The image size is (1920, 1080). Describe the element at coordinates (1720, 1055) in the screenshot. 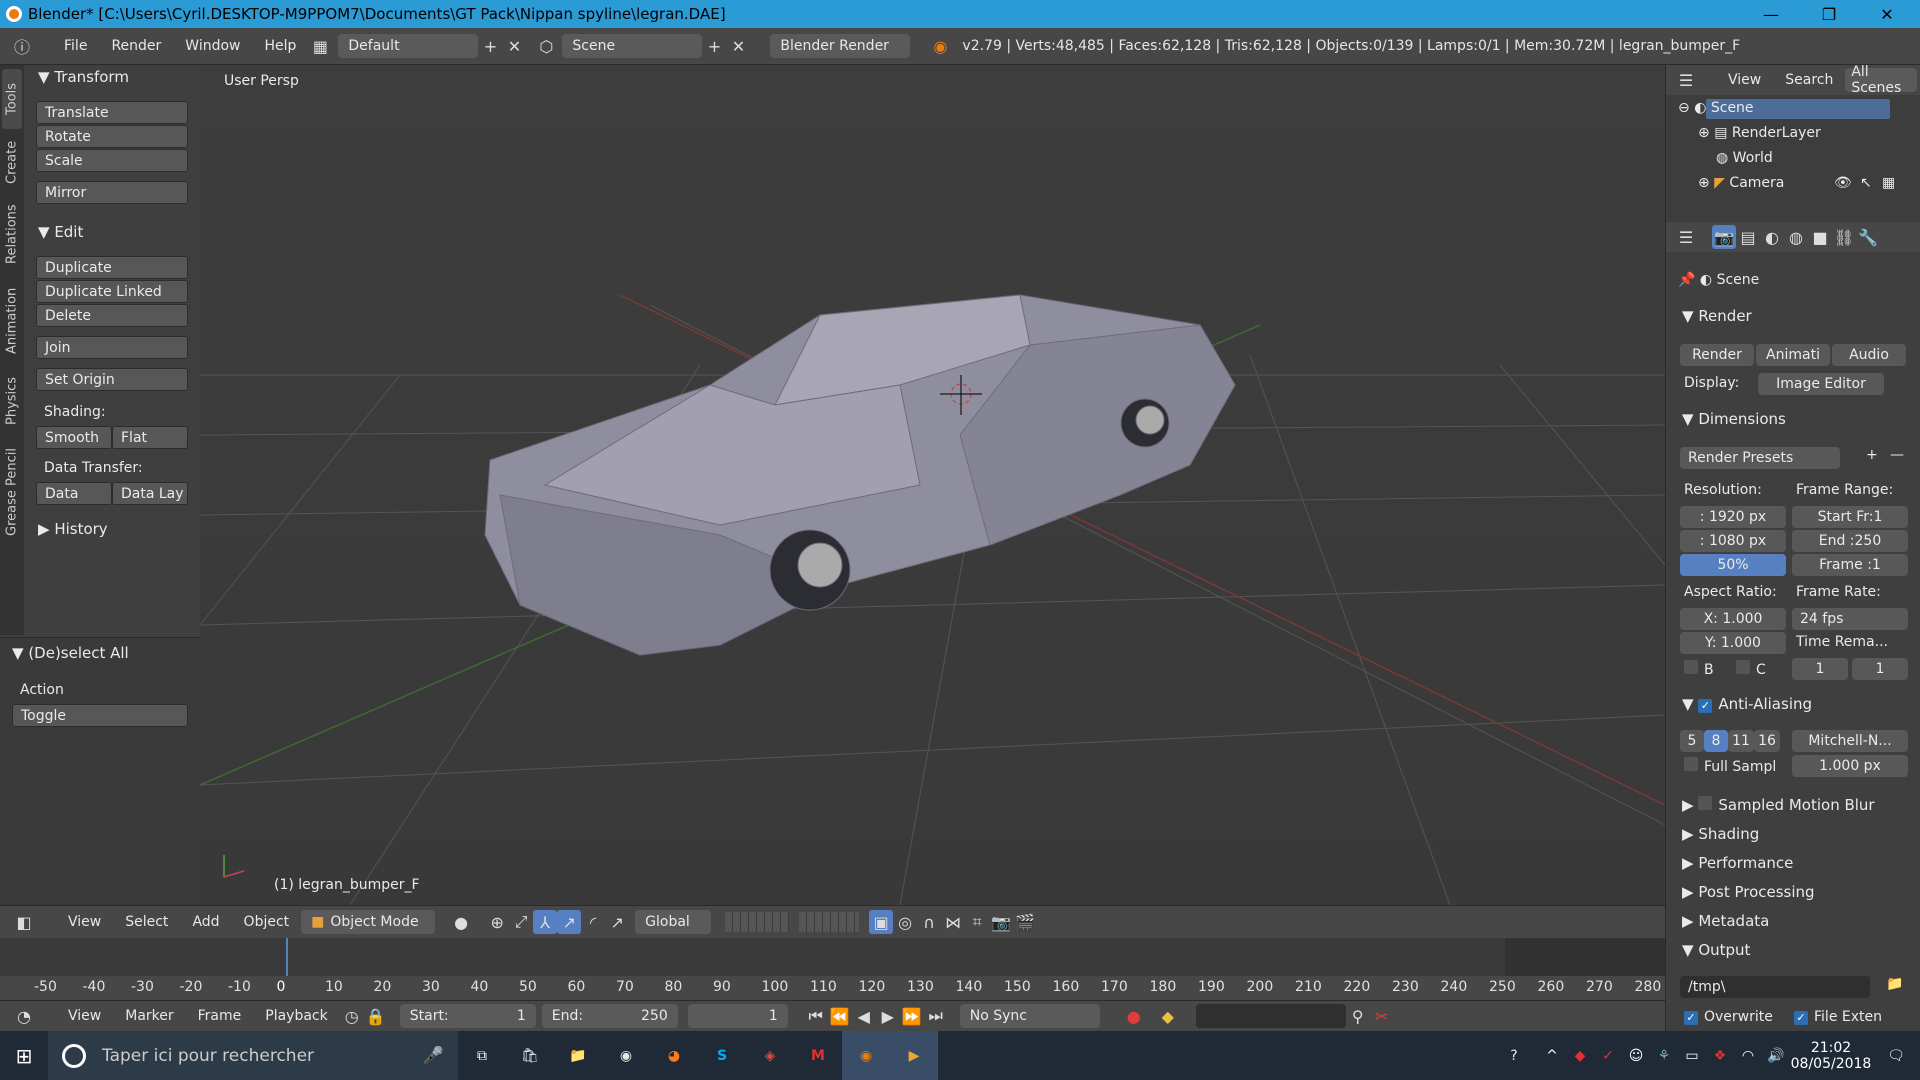

I see `tray-red-icon: ❖` at that location.